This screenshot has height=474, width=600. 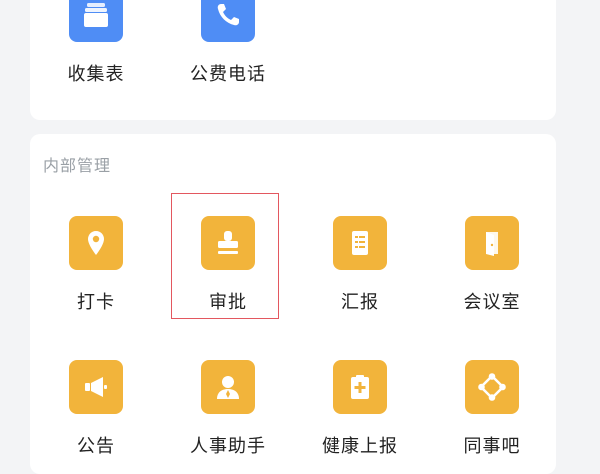 What do you see at coordinates (228, 446) in the screenshot?
I see `hr-assistant-label: 人事助手` at bounding box center [228, 446].